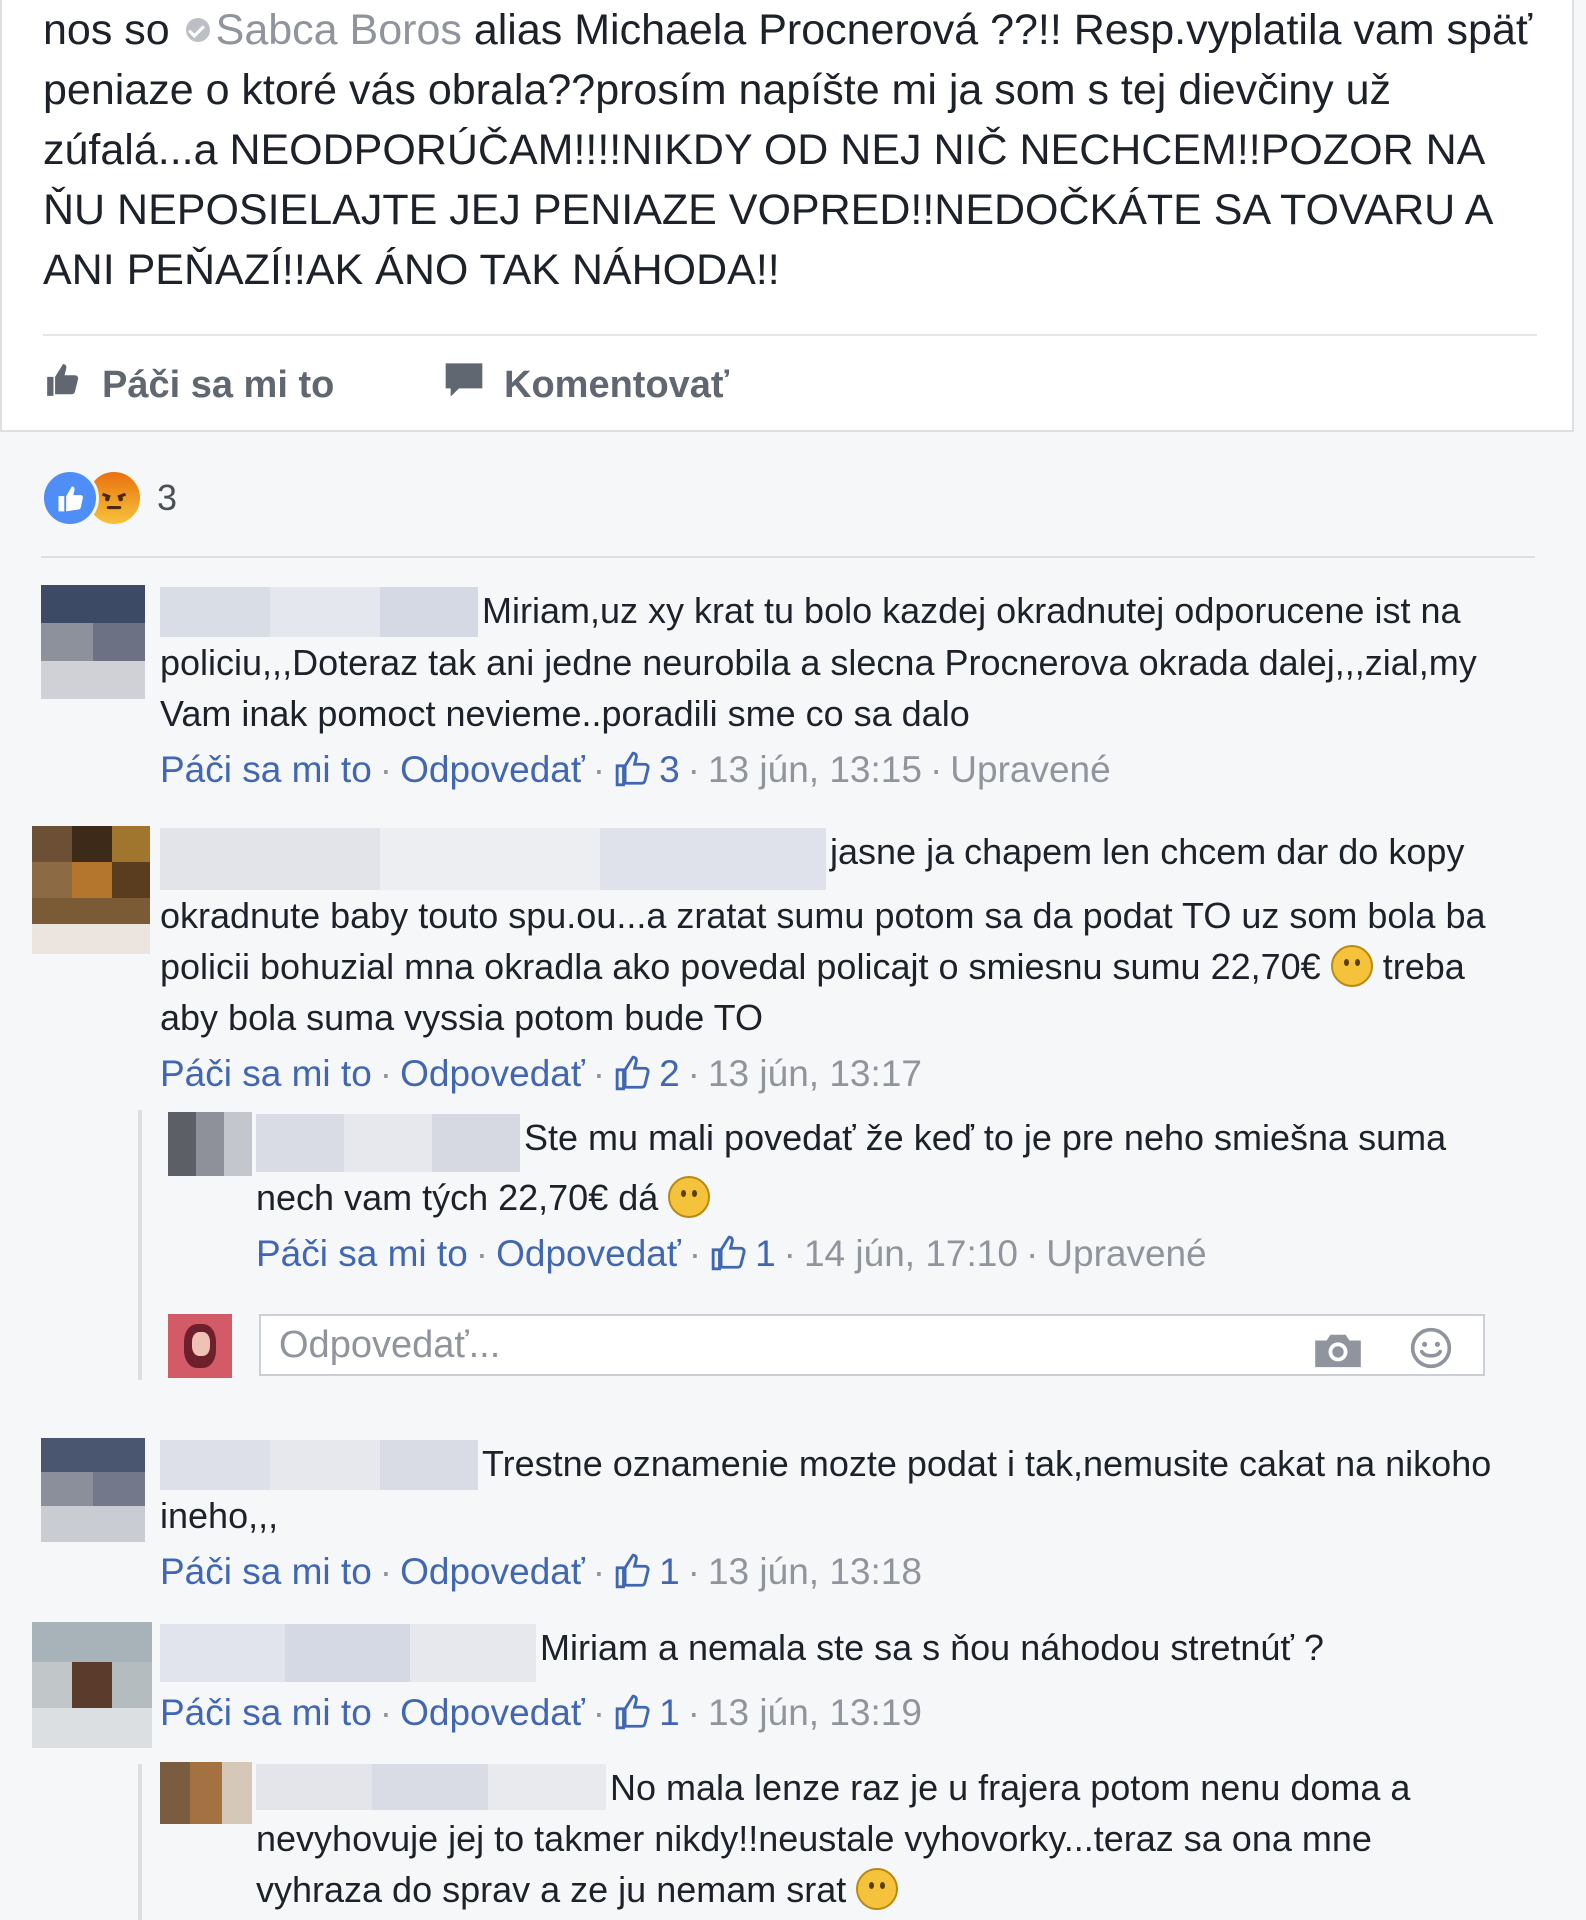 This screenshot has height=1920, width=1586. Describe the element at coordinates (815, 1073) in the screenshot. I see `comment-time: 13 jún, 13:17` at that location.